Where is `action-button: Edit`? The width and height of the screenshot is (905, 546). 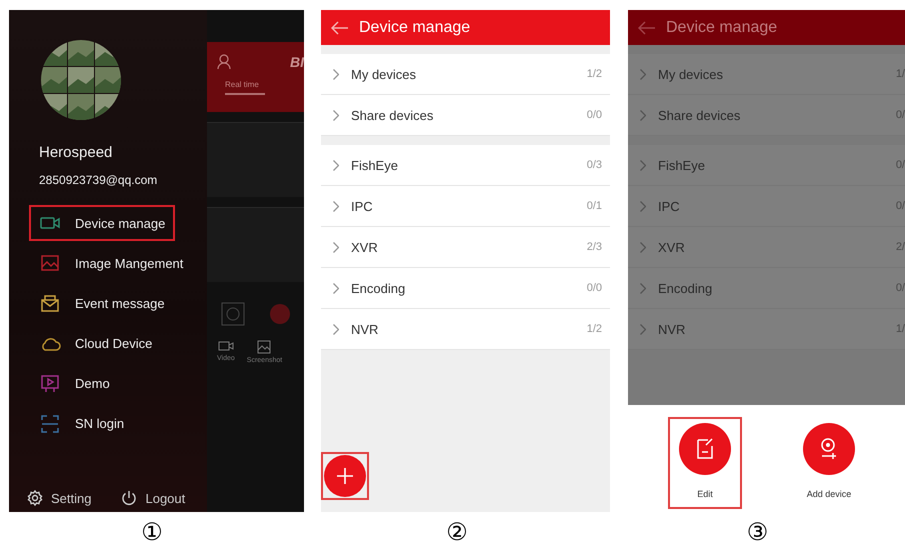
action-button: Edit is located at coordinates (705, 463).